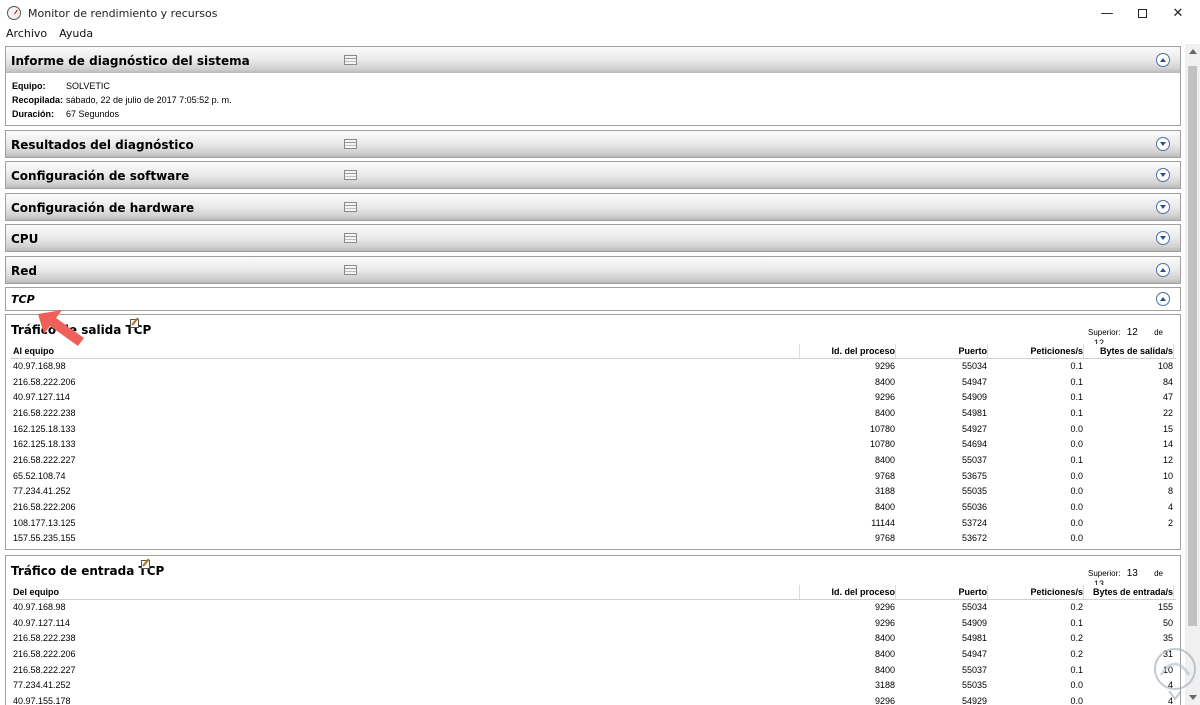 Image resolution: width=1200 pixels, height=705 pixels. I want to click on section-title: Resultados del diagnóstico, so click(102, 145).